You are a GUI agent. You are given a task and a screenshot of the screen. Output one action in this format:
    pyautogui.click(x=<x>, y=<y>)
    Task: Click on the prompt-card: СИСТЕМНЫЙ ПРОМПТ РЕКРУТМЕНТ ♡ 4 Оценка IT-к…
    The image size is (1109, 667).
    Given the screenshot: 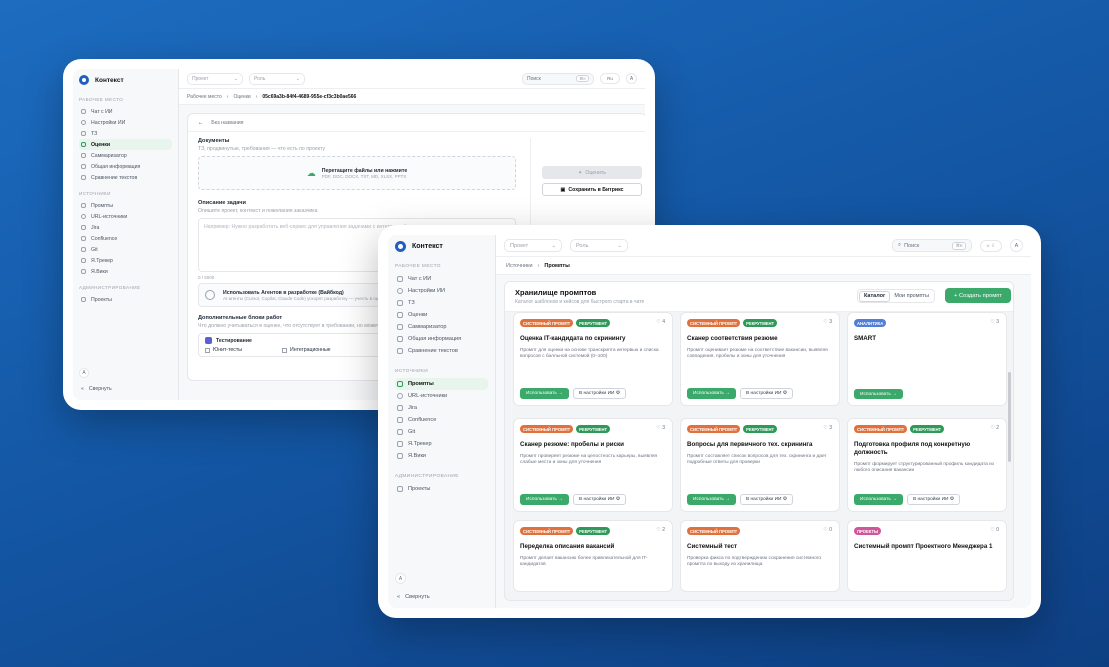 What is the action you would take?
    pyautogui.click(x=593, y=359)
    